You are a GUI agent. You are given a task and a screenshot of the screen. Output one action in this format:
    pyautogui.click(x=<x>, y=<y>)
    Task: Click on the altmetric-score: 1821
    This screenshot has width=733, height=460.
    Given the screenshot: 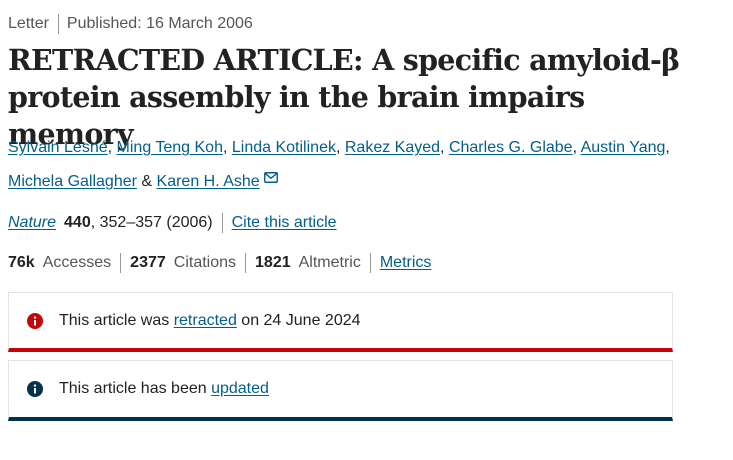 What is the action you would take?
    pyautogui.click(x=273, y=262)
    